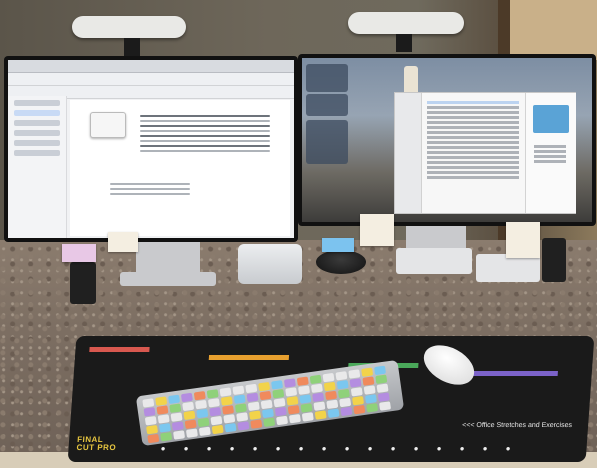  I want to click on browser-tab-bar, so click(151, 66).